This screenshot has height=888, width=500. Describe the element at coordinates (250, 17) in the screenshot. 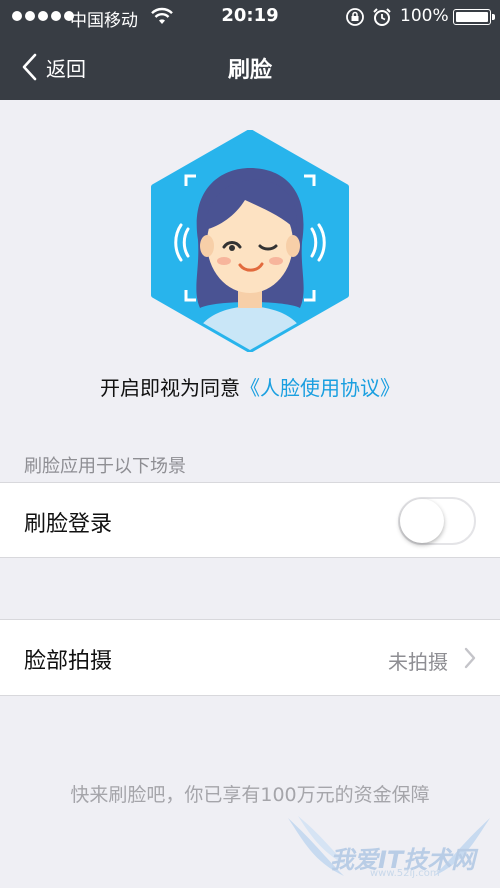

I see `status-bar: 中国移动 20:19 100%` at that location.